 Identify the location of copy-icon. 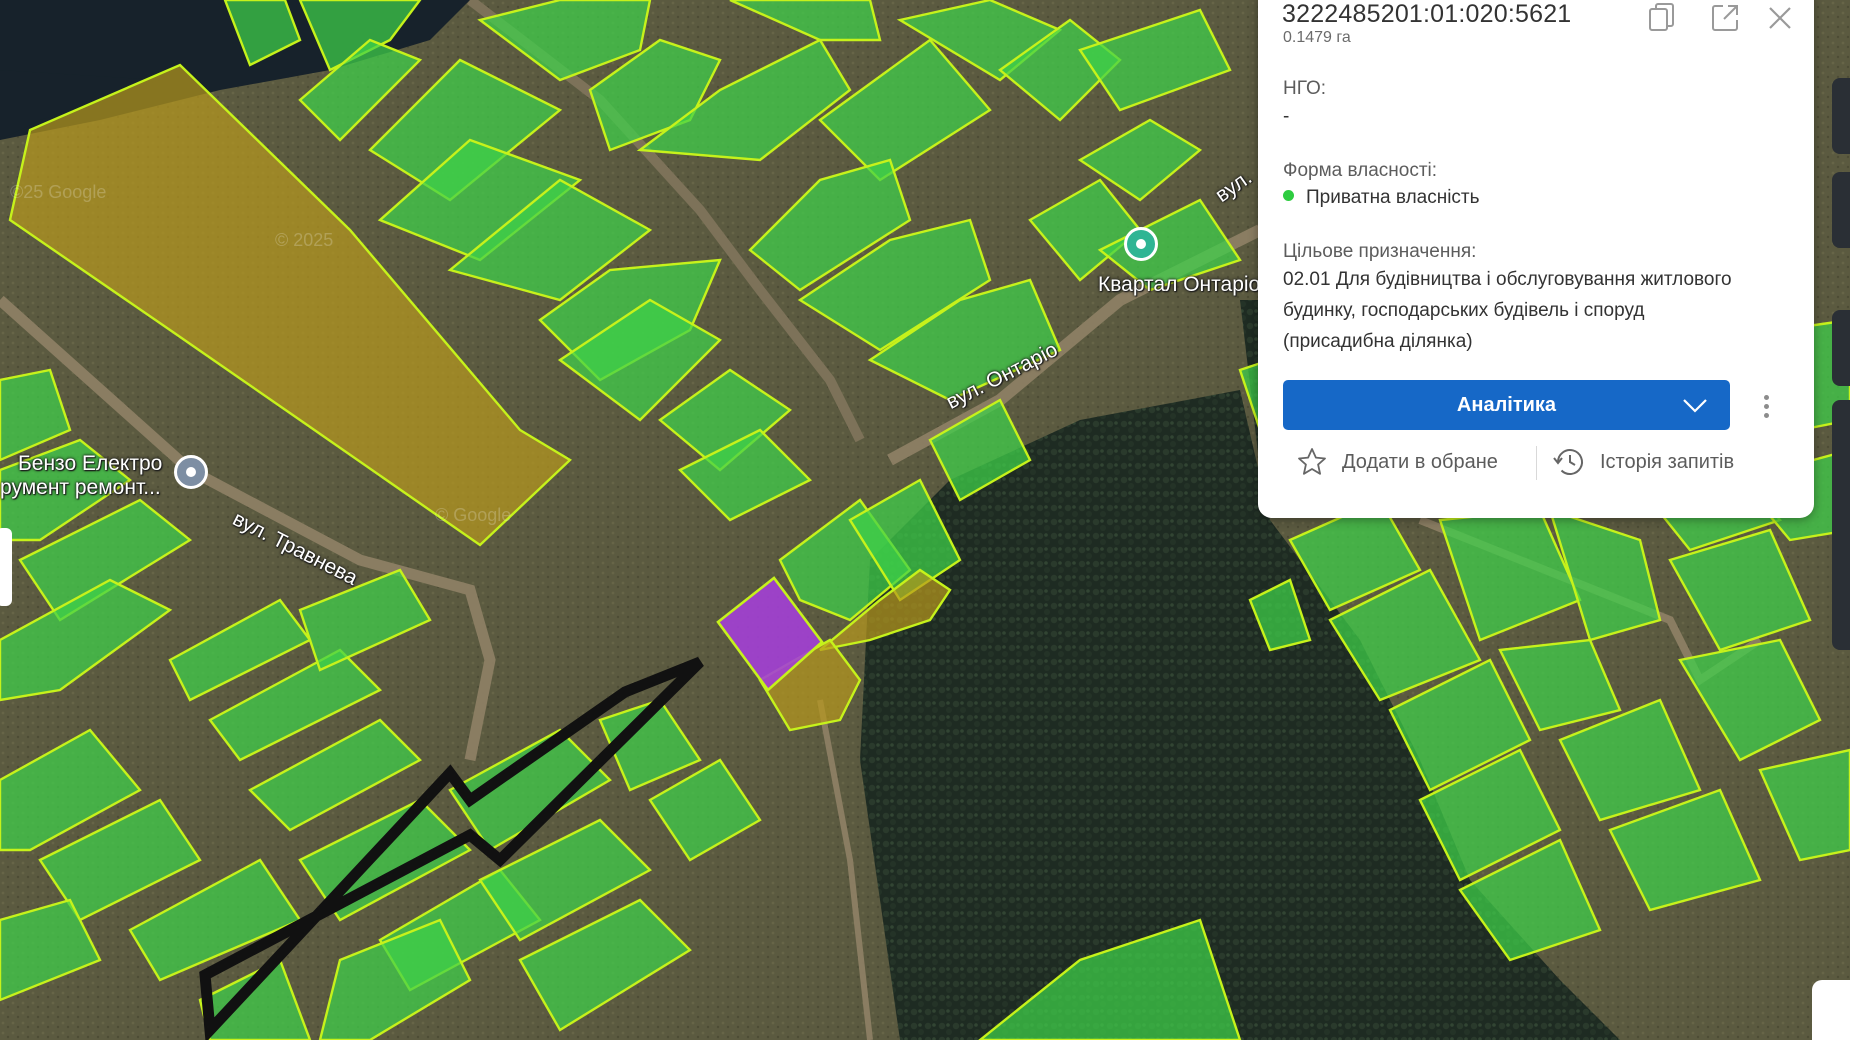
(1662, 18).